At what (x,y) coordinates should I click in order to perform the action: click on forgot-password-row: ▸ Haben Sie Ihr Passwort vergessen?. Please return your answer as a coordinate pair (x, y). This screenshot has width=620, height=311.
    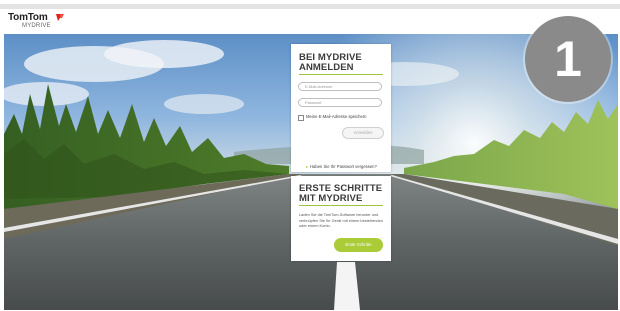
    Looking at the image, I should click on (341, 164).